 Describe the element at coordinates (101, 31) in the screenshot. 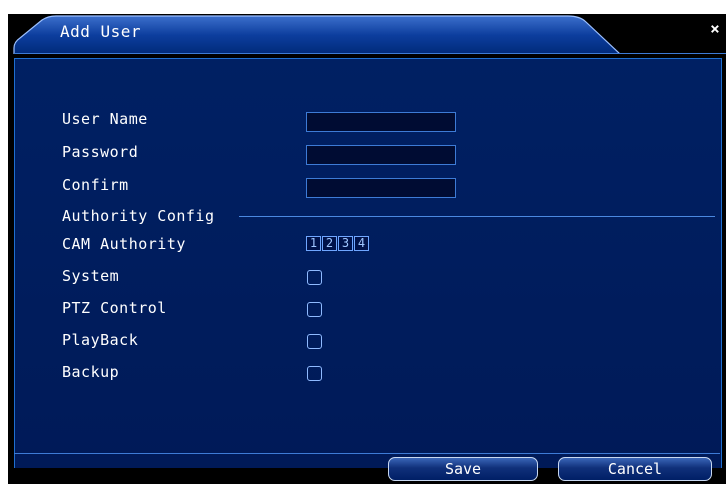

I see `dialog-title: Add User` at that location.